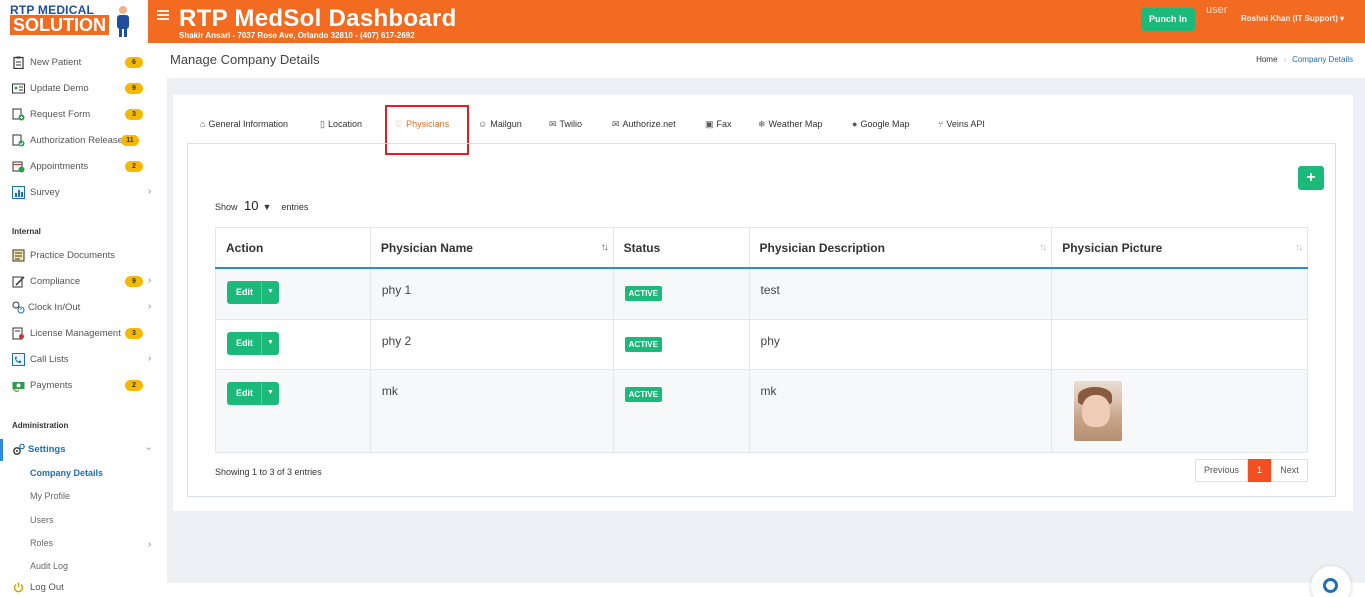 The image size is (1365, 597). I want to click on sidebar-subitem-my-profile: My Profile, so click(50, 496).